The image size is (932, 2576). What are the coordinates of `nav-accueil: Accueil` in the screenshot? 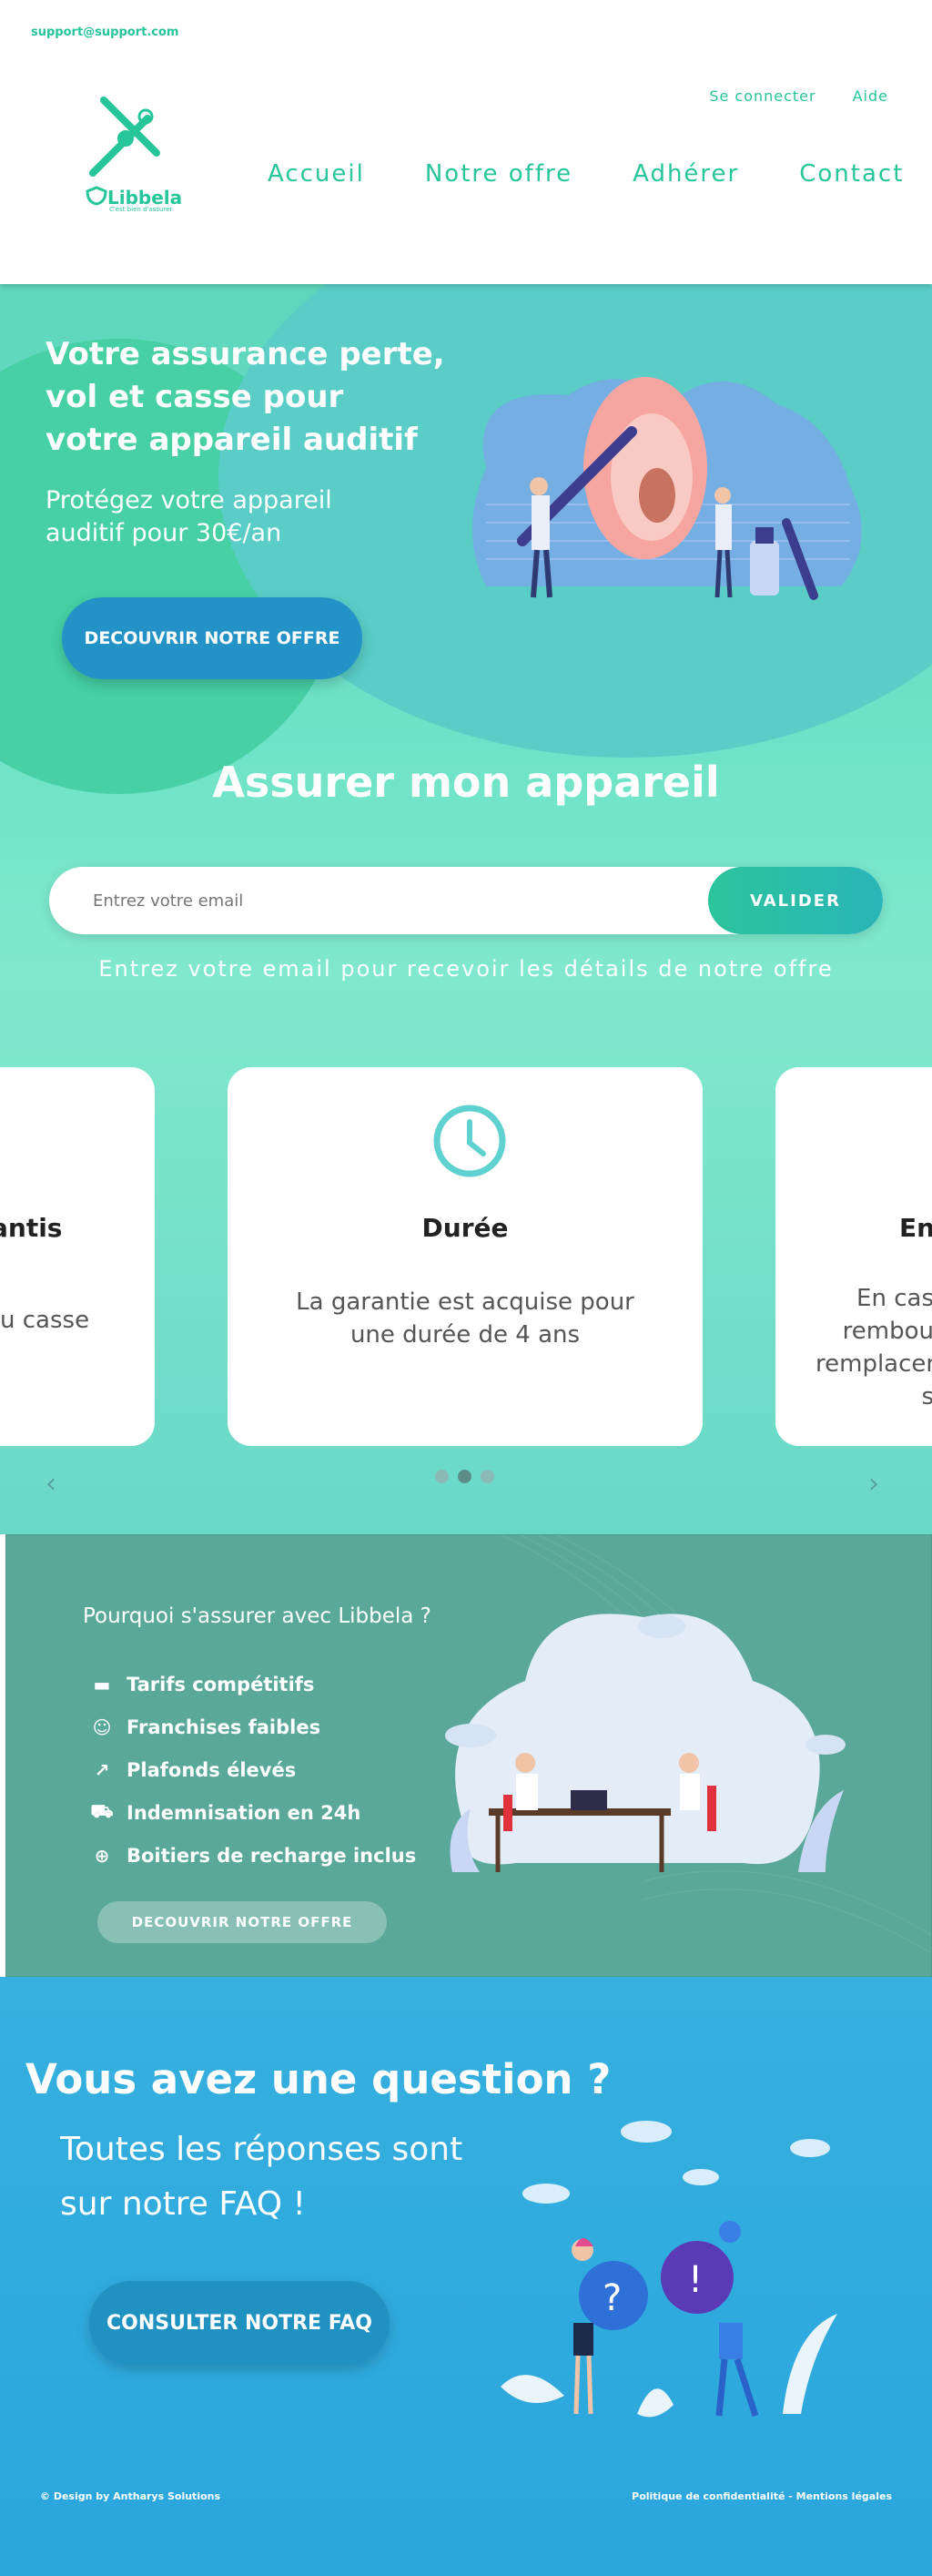 It's located at (316, 174).